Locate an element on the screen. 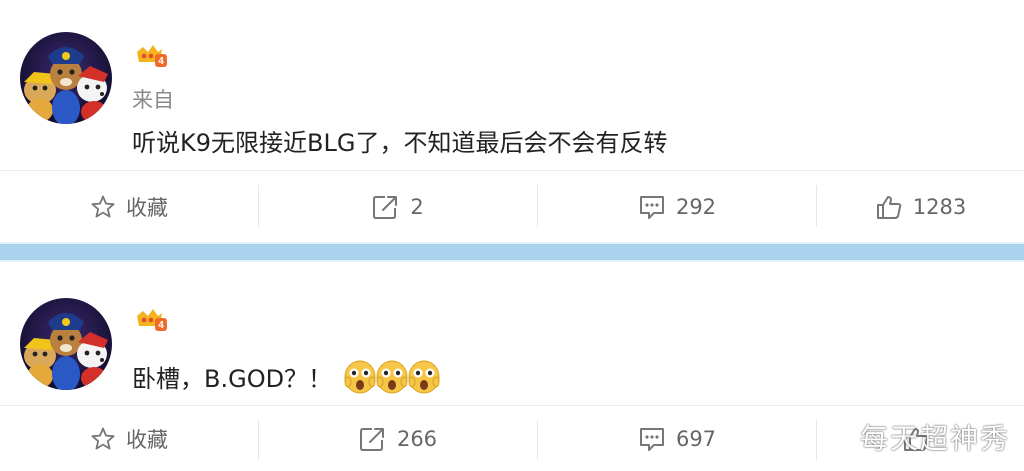 The width and height of the screenshot is (1024, 471). repost-button: 266 is located at coordinates (398, 438).